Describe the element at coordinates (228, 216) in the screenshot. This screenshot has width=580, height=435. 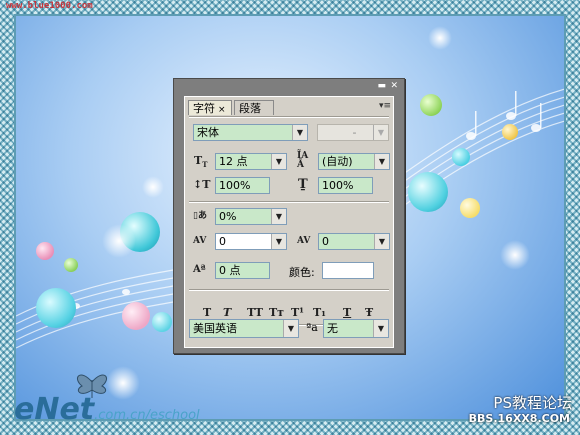
I see `tsume-value: 0%` at that location.